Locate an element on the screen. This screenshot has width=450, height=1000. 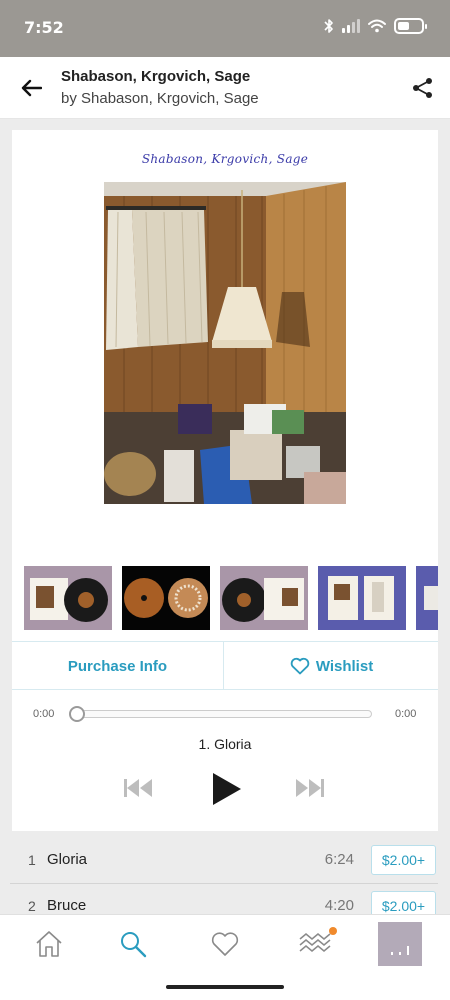
thumbnail-more is located at coordinates (427, 598).